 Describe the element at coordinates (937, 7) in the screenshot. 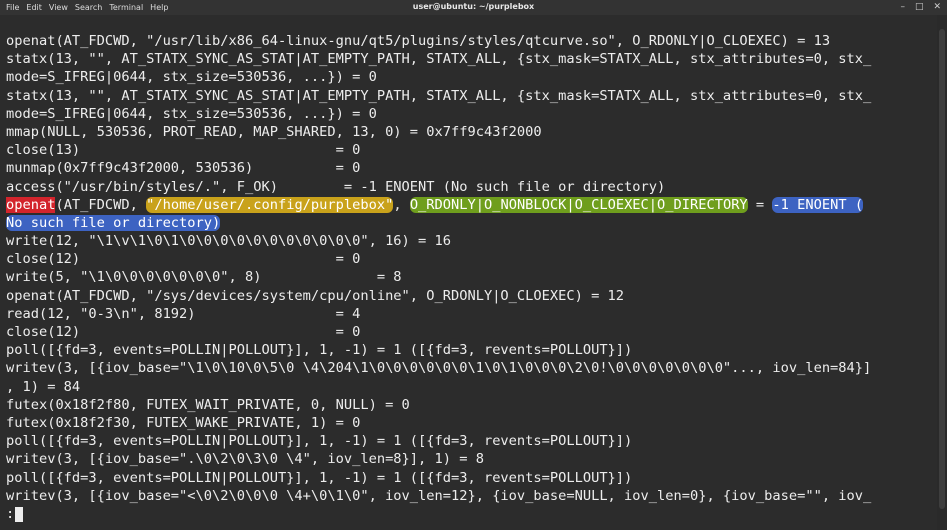

I see `close-icon: ✕` at that location.